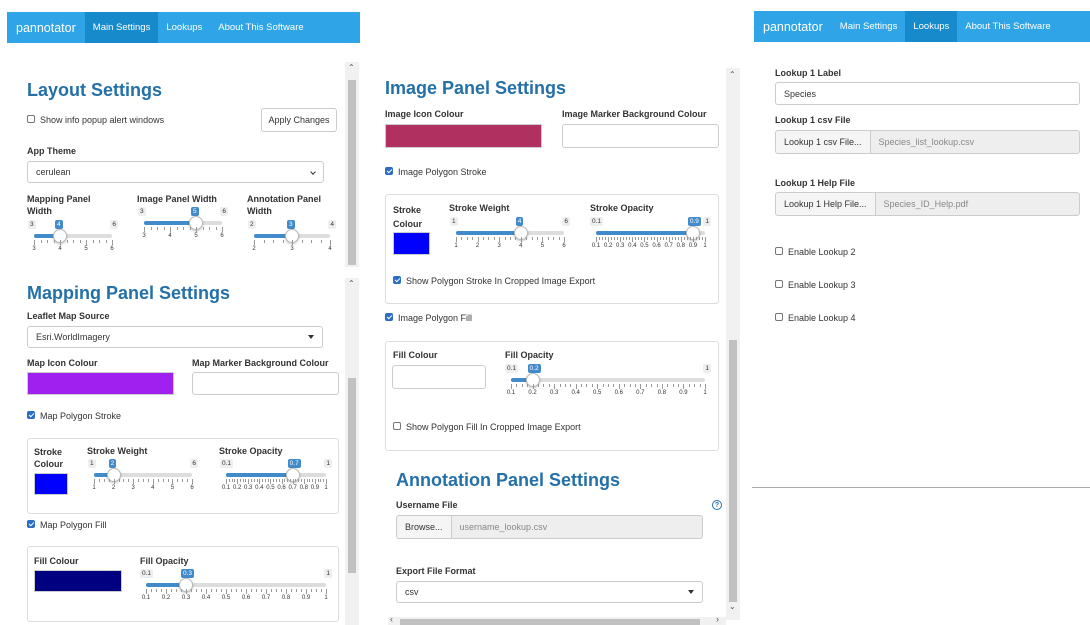 The image size is (1090, 625). I want to click on scroll-right-icon: ›, so click(717, 619).